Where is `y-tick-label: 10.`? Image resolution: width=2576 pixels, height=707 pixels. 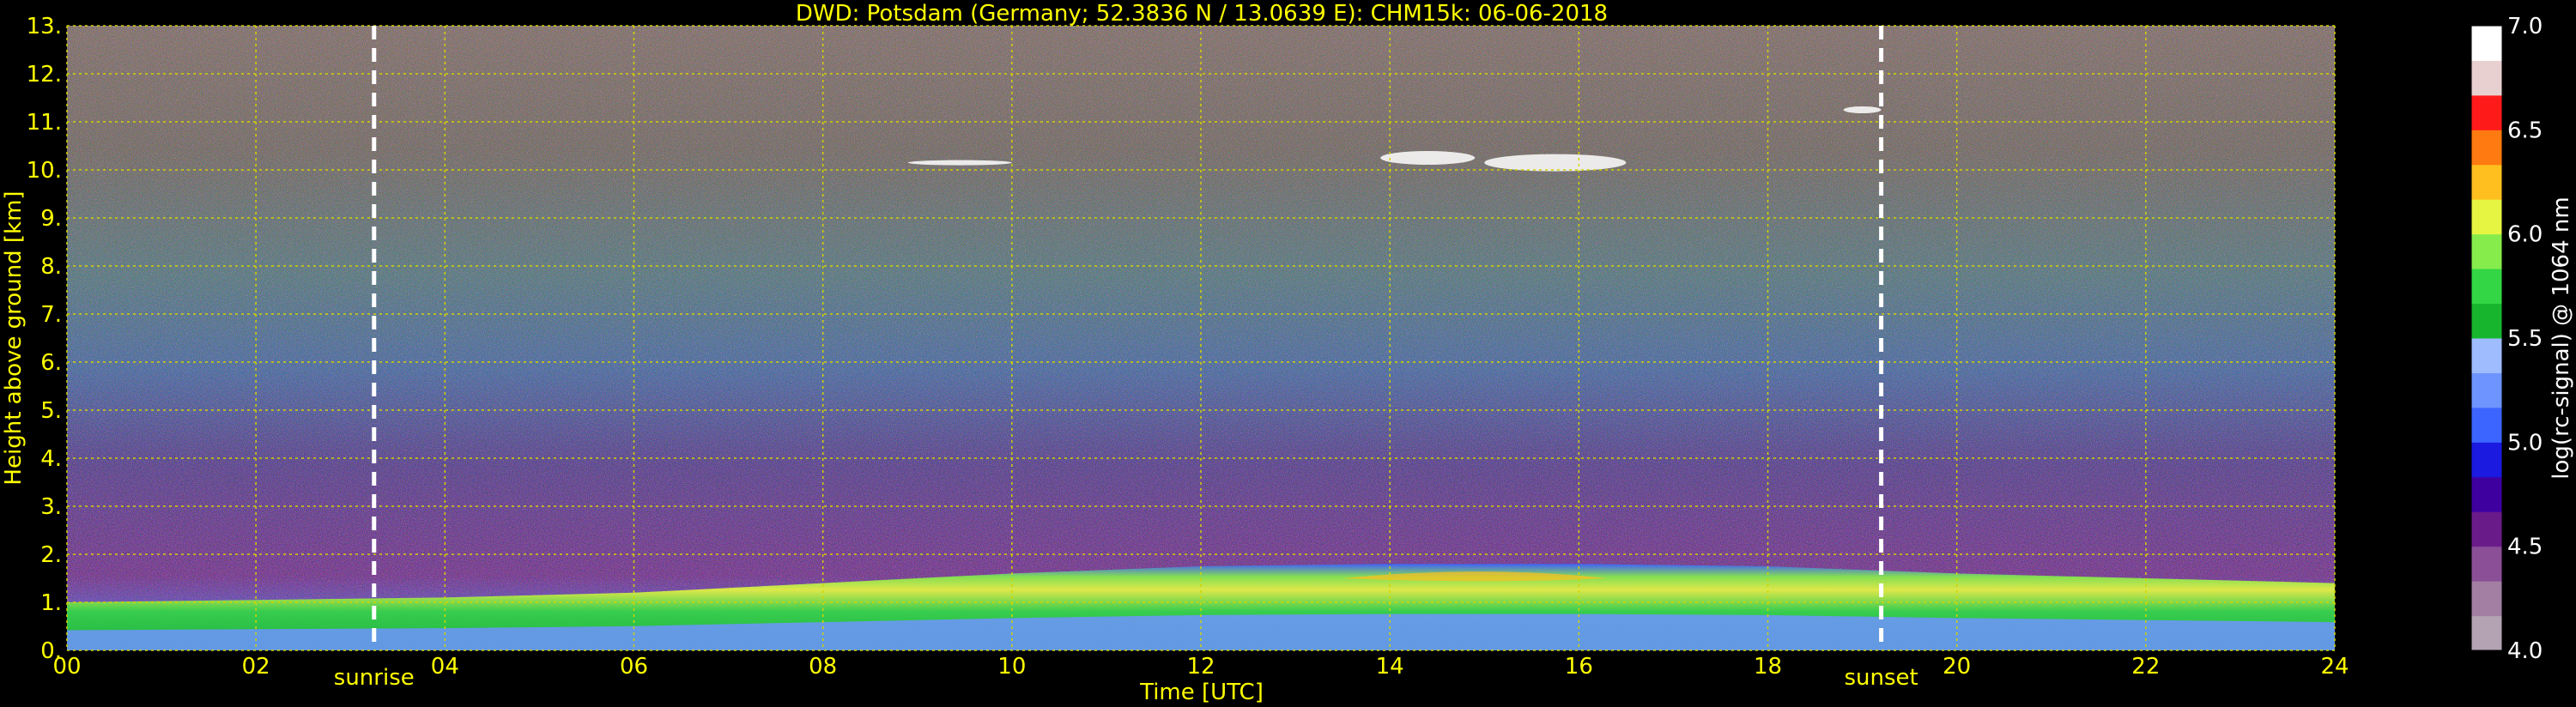
y-tick-label: 10. is located at coordinates (44, 171).